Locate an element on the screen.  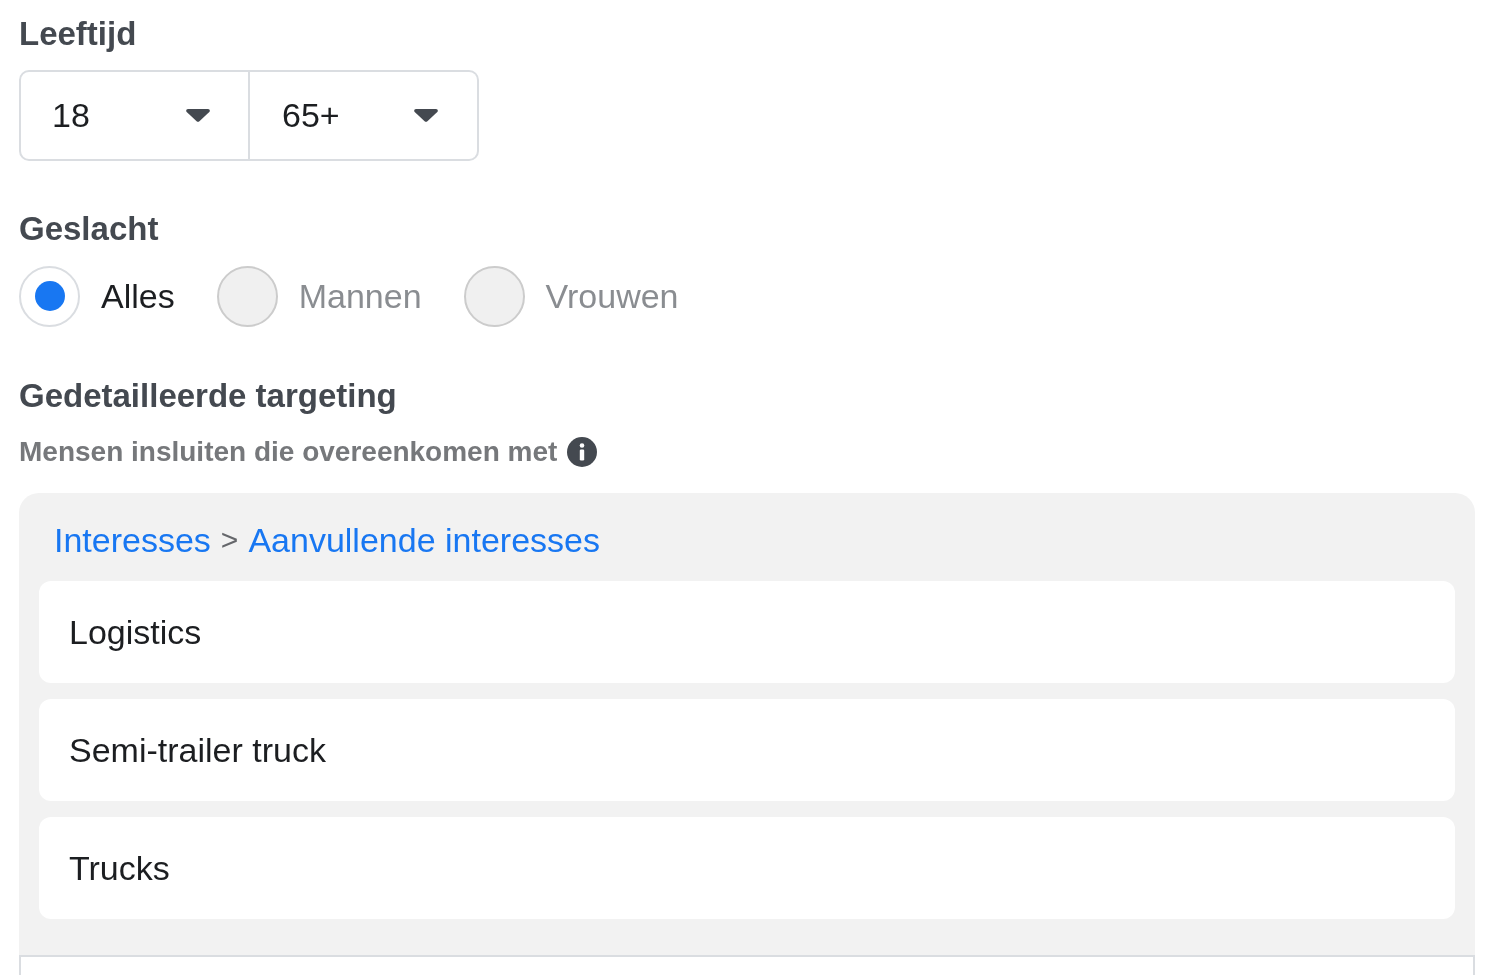
radio-label: Alles is located at coordinates (138, 296).